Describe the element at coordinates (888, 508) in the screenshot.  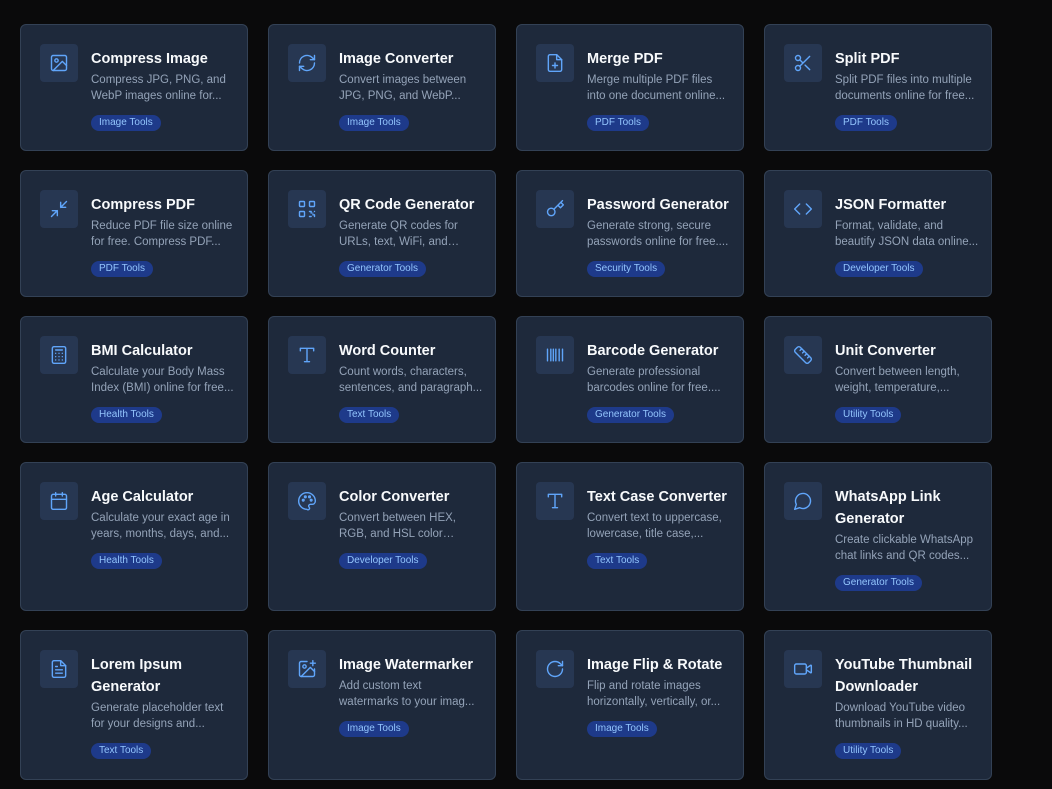
I see `tool-title: WhatsApp Link Generator` at that location.